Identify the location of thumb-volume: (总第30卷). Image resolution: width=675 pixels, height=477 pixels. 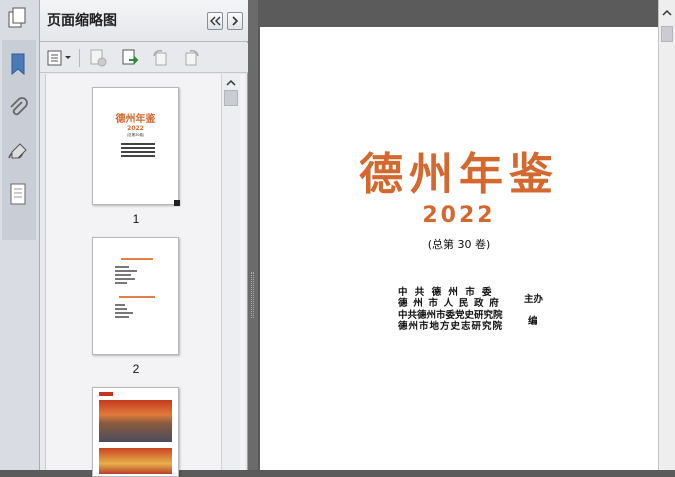
(135, 135).